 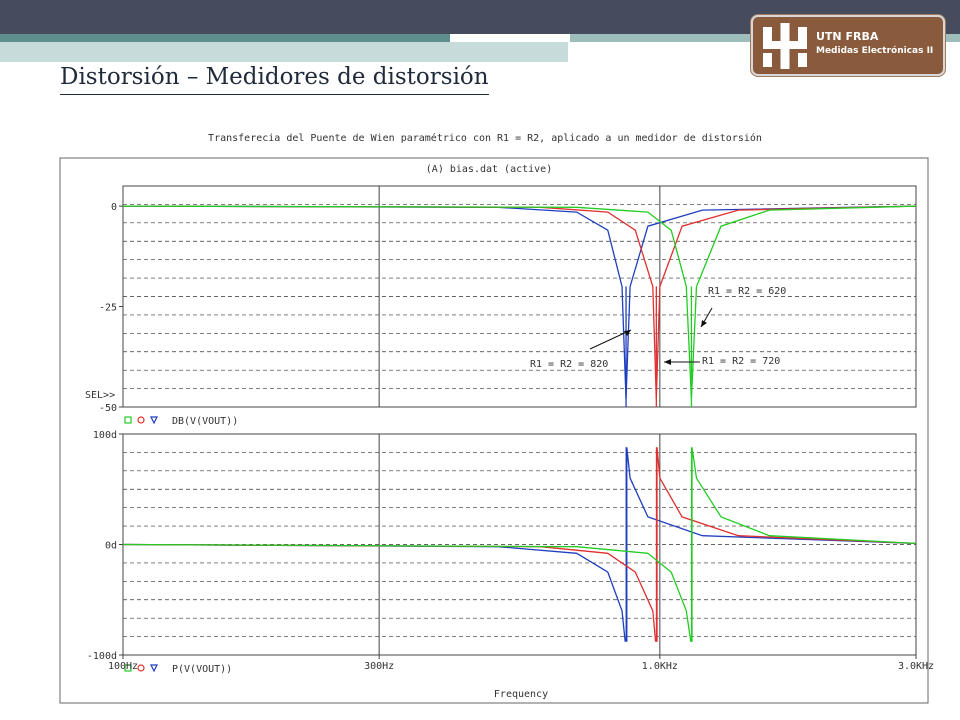 What do you see at coordinates (741, 361) in the screenshot?
I see `annotation-720: R1 = R2 = 720` at bounding box center [741, 361].